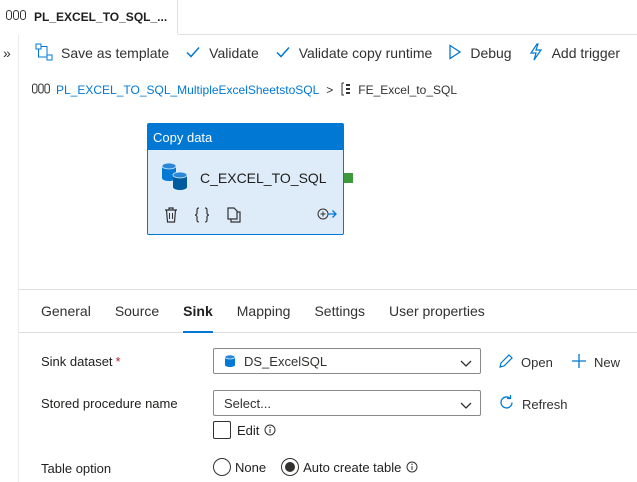 The width and height of the screenshot is (637, 482). I want to click on open-dataset-button: Open, so click(525, 362).